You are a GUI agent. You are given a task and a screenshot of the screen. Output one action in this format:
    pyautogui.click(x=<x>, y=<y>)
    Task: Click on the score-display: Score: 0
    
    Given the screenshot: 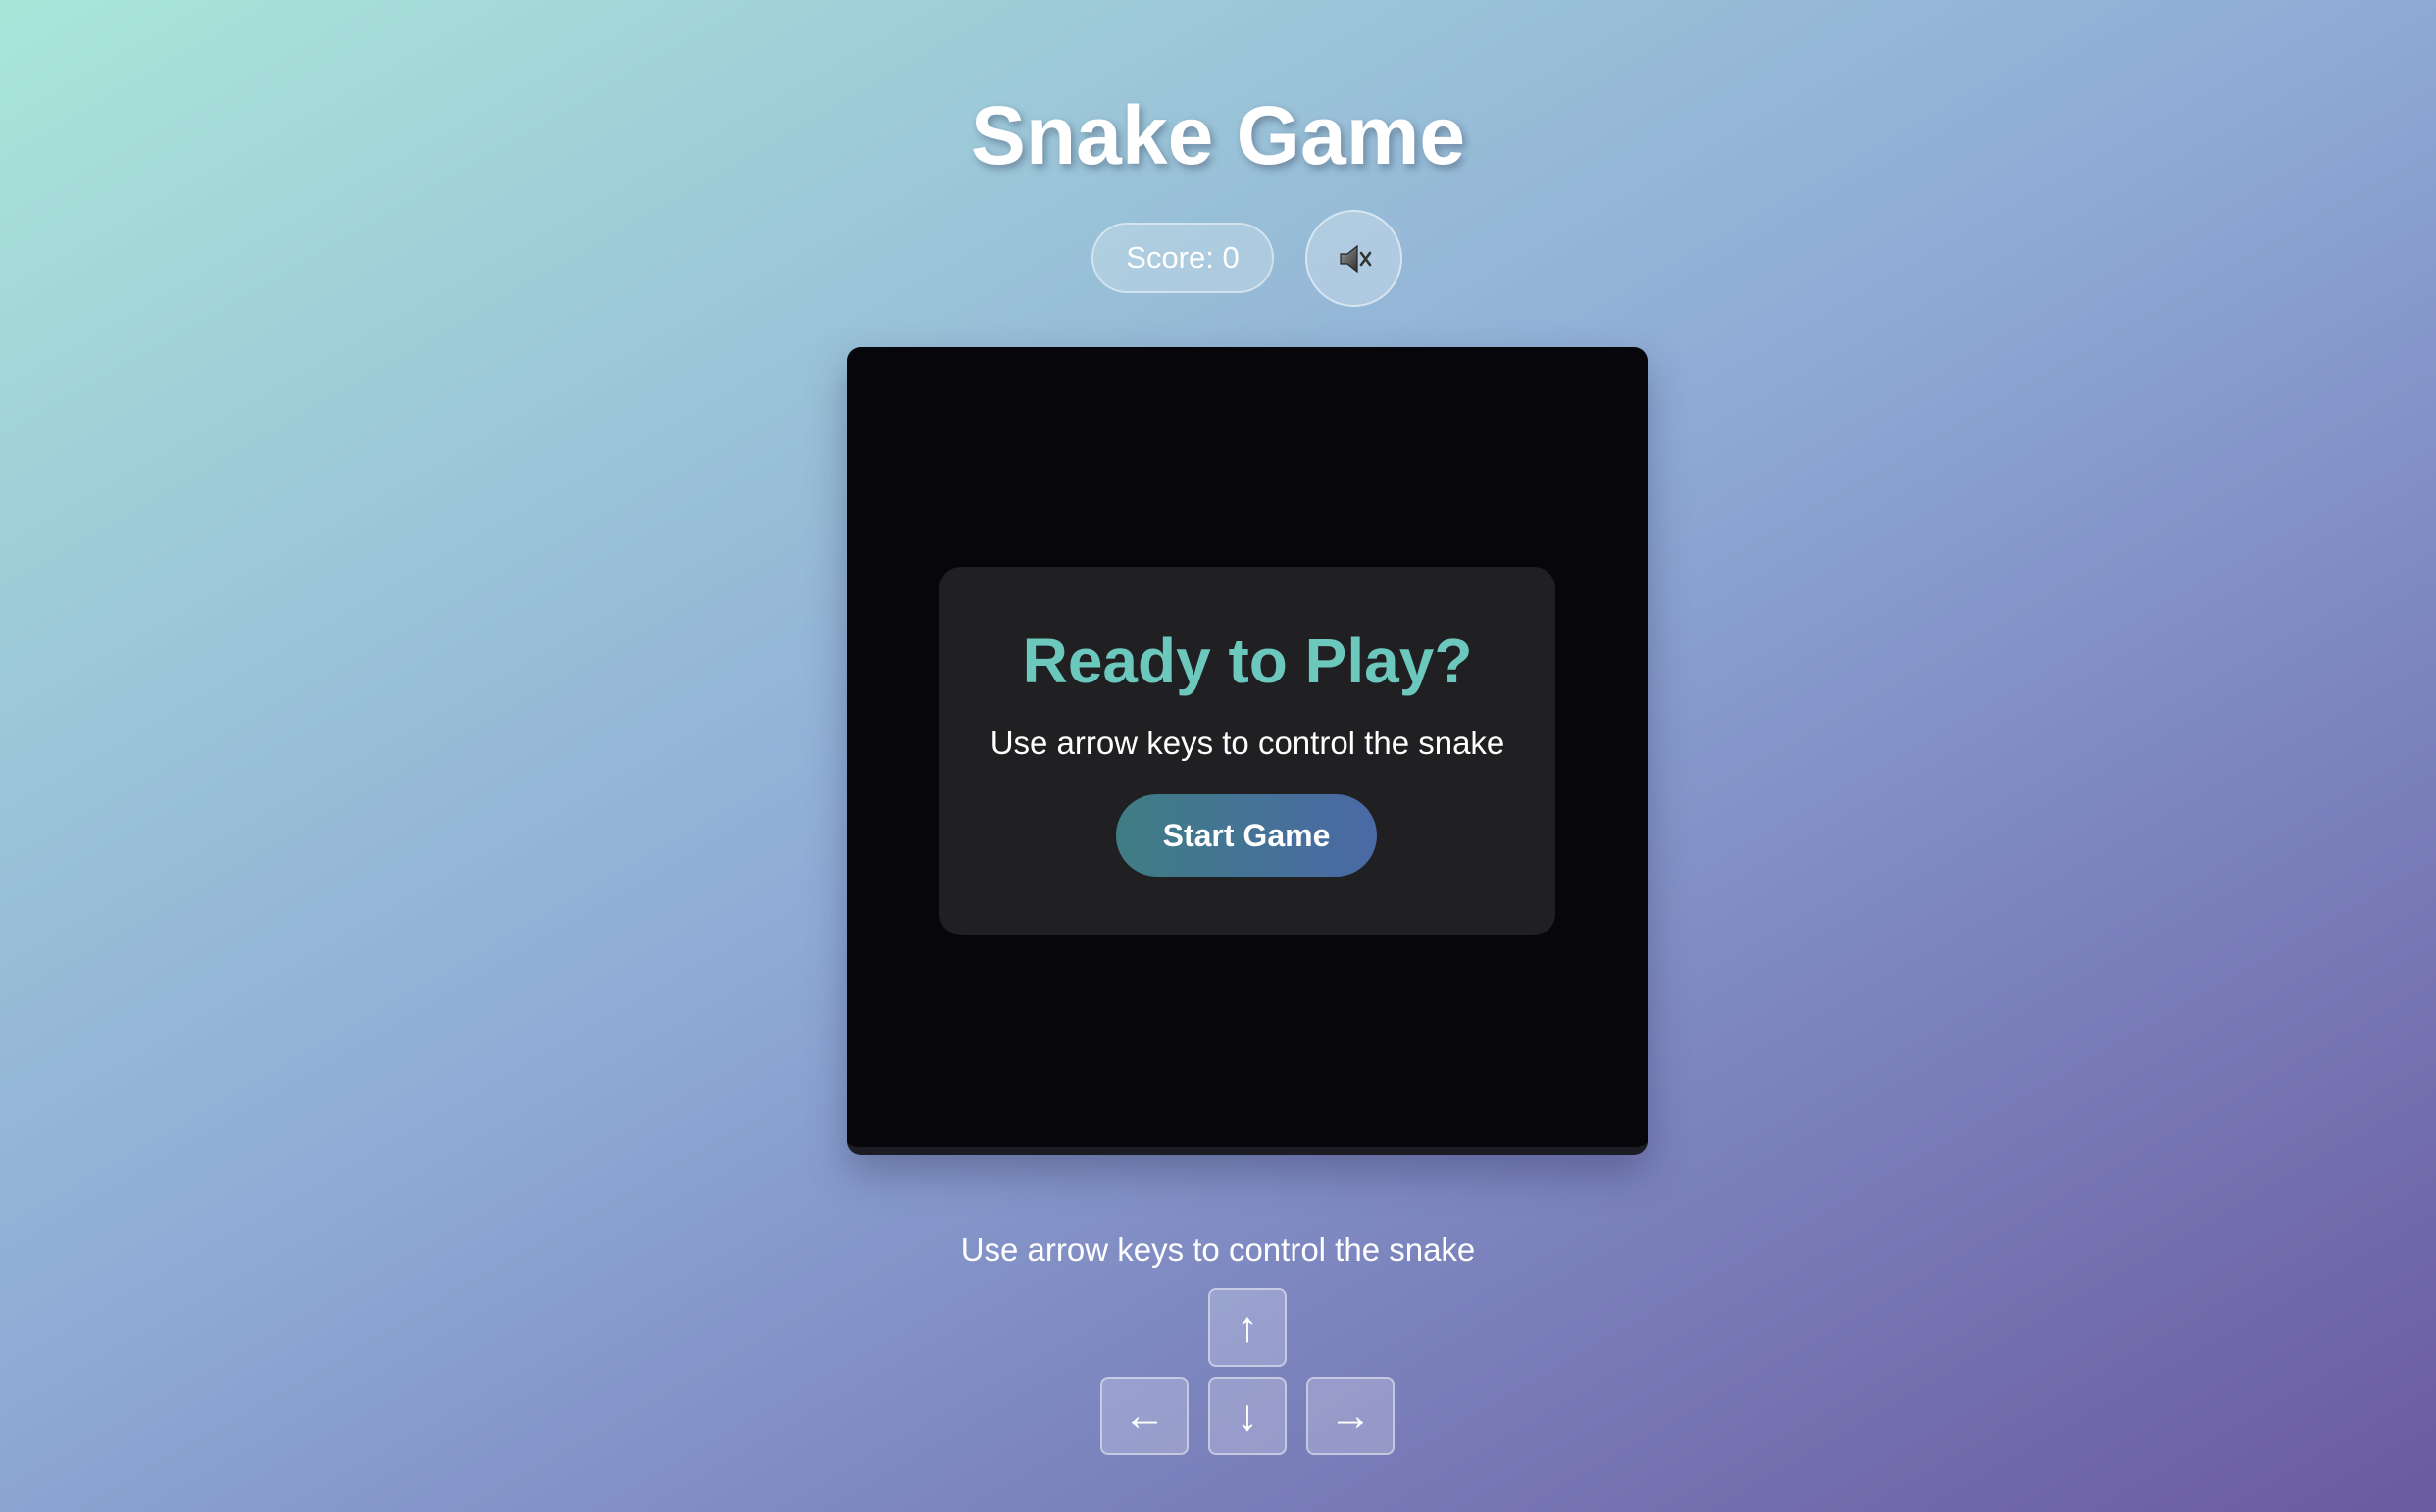 What is the action you would take?
    pyautogui.click(x=1182, y=258)
    